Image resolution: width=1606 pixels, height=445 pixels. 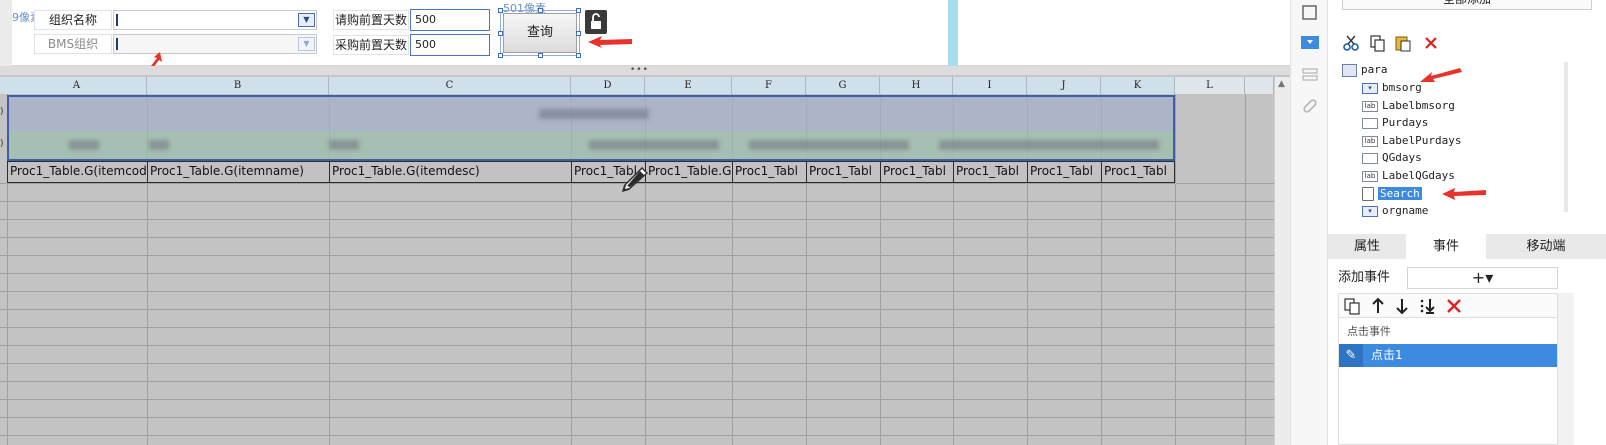 I want to click on move-up-icon, so click(x=1378, y=306).